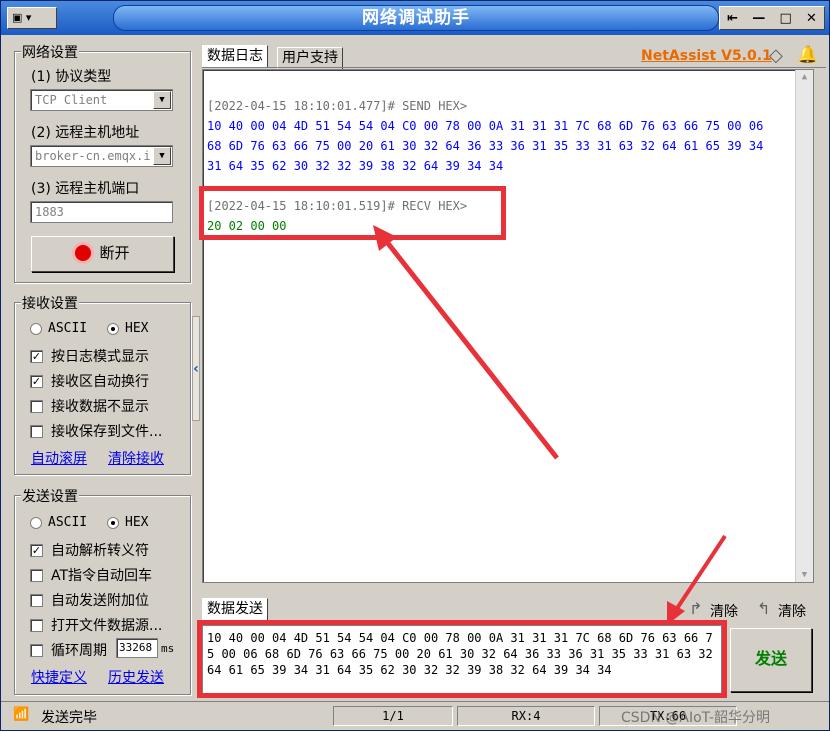  What do you see at coordinates (526, 716) in the screenshot?
I see `status-rx: RX:4` at bounding box center [526, 716].